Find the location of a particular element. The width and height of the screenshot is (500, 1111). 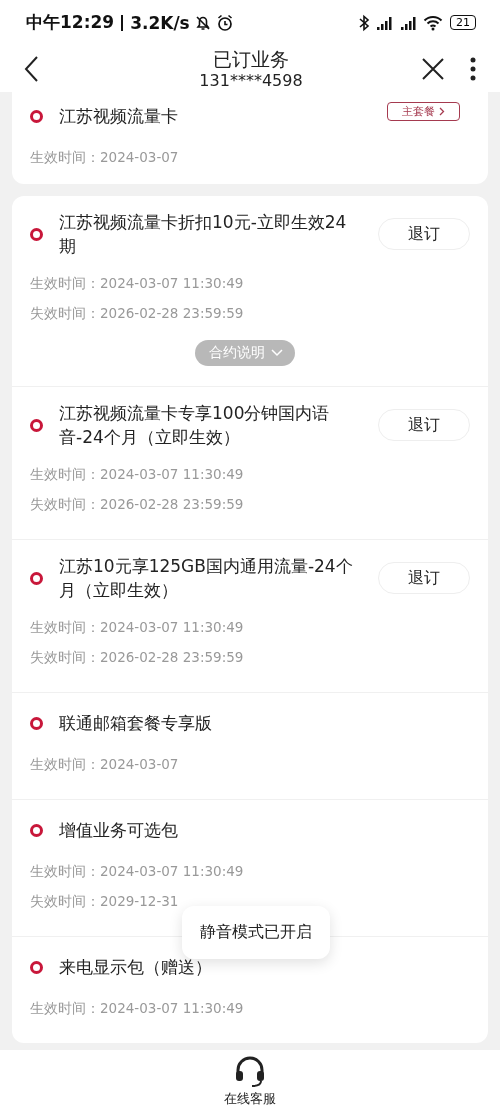

service-name: 江苏10元享125GB国内通用流量-24个月（立即生效） is located at coordinates (206, 578).